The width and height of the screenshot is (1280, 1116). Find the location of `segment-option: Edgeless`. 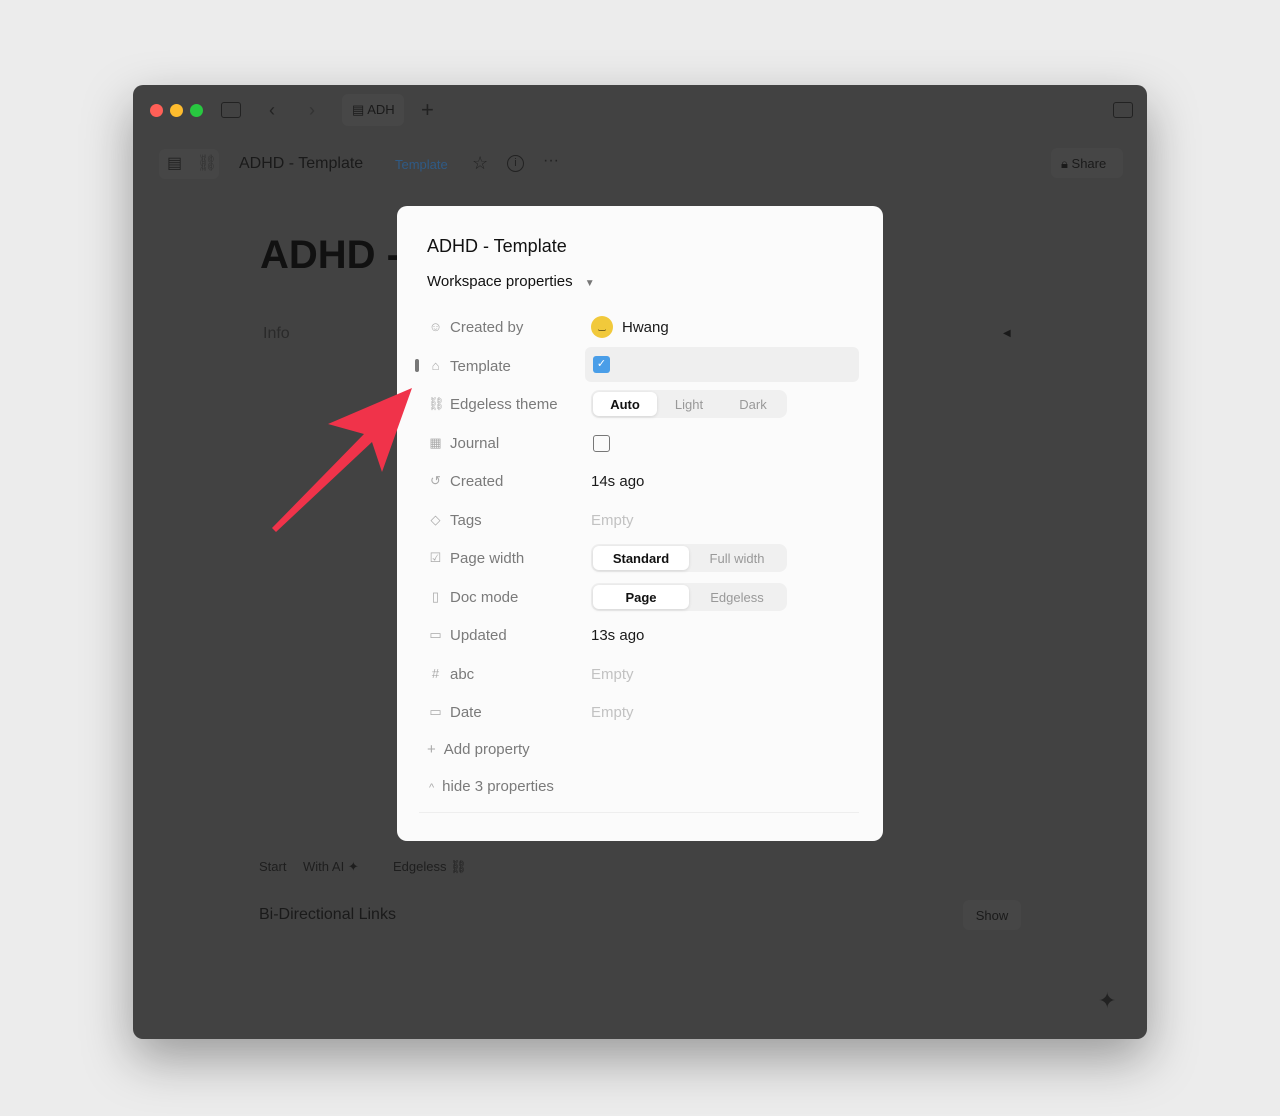

segment-option: Edgeless is located at coordinates (737, 597).